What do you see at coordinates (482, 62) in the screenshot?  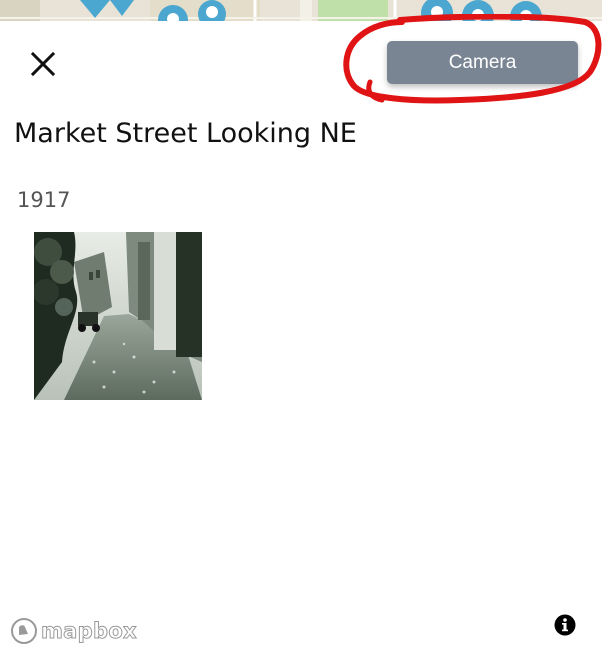 I see `camera-button: Camera` at bounding box center [482, 62].